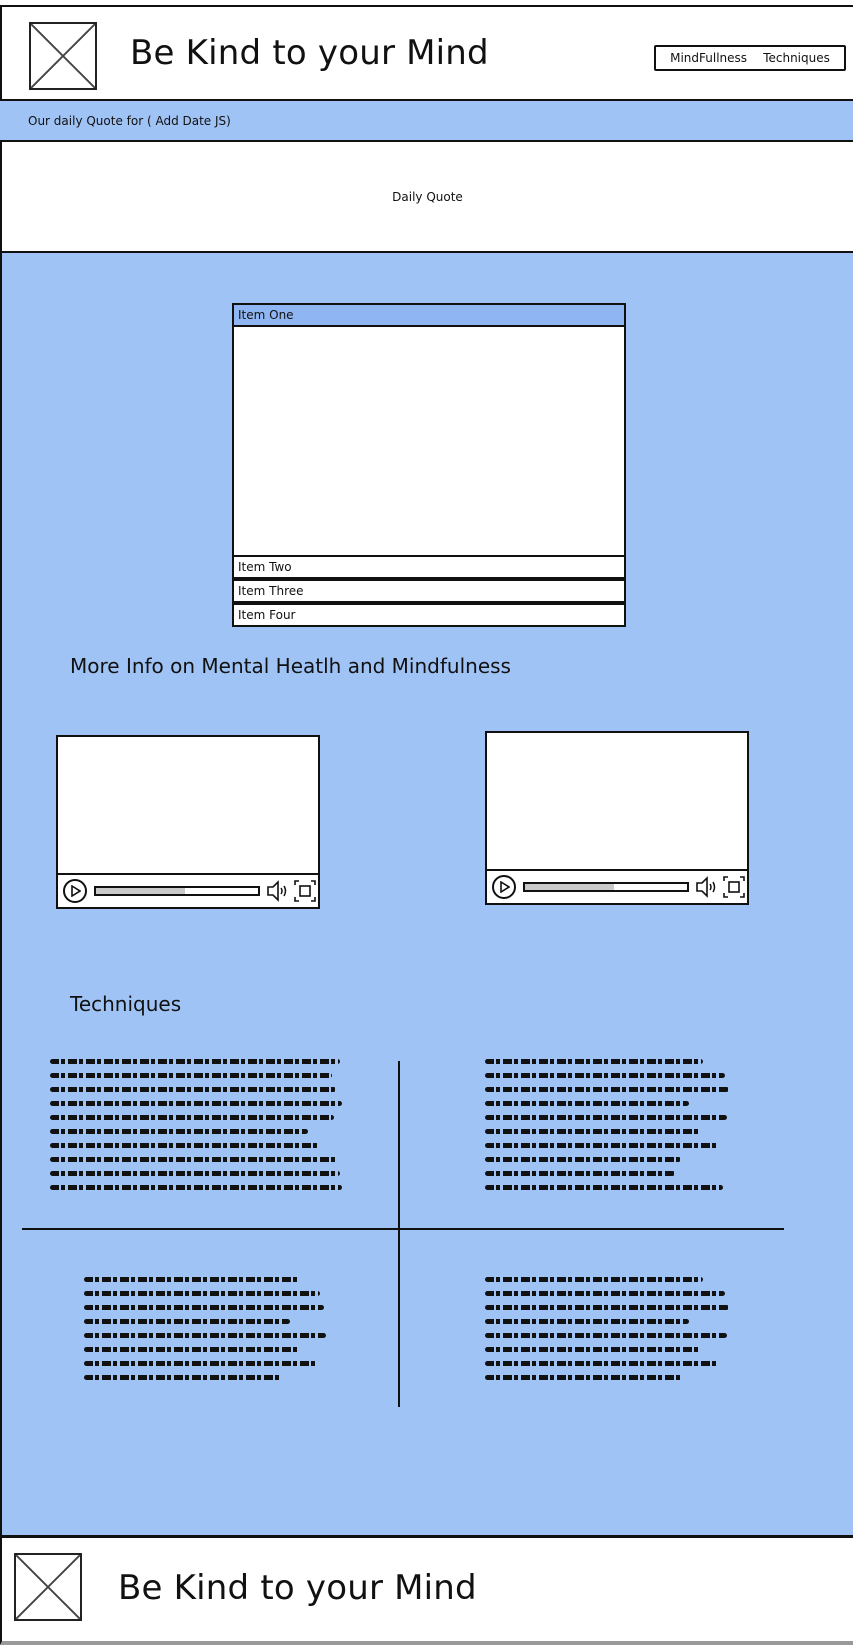 Image resolution: width=853 pixels, height=1651 pixels. What do you see at coordinates (429, 615) in the screenshot?
I see `accordion-item-four: Item Four` at bounding box center [429, 615].